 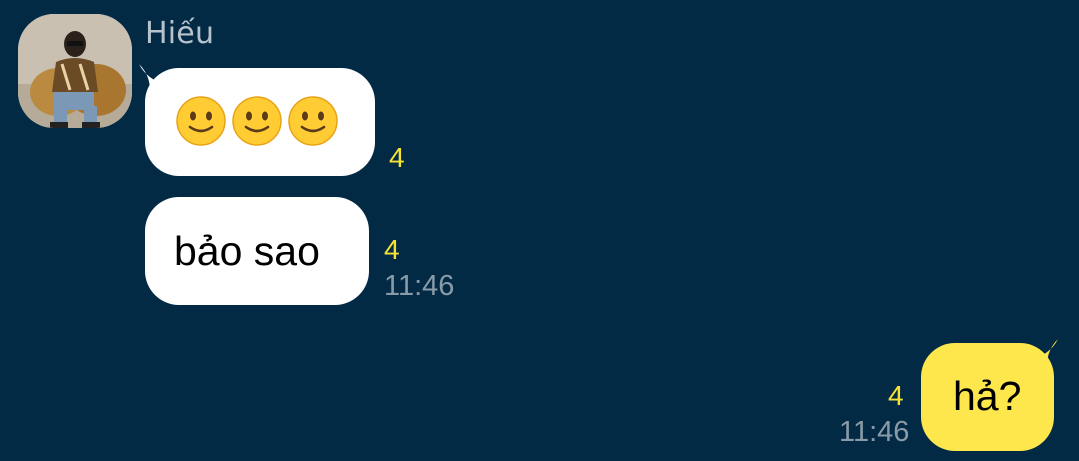 I want to click on outgoing-message-bubble: hả?, so click(x=989, y=395).